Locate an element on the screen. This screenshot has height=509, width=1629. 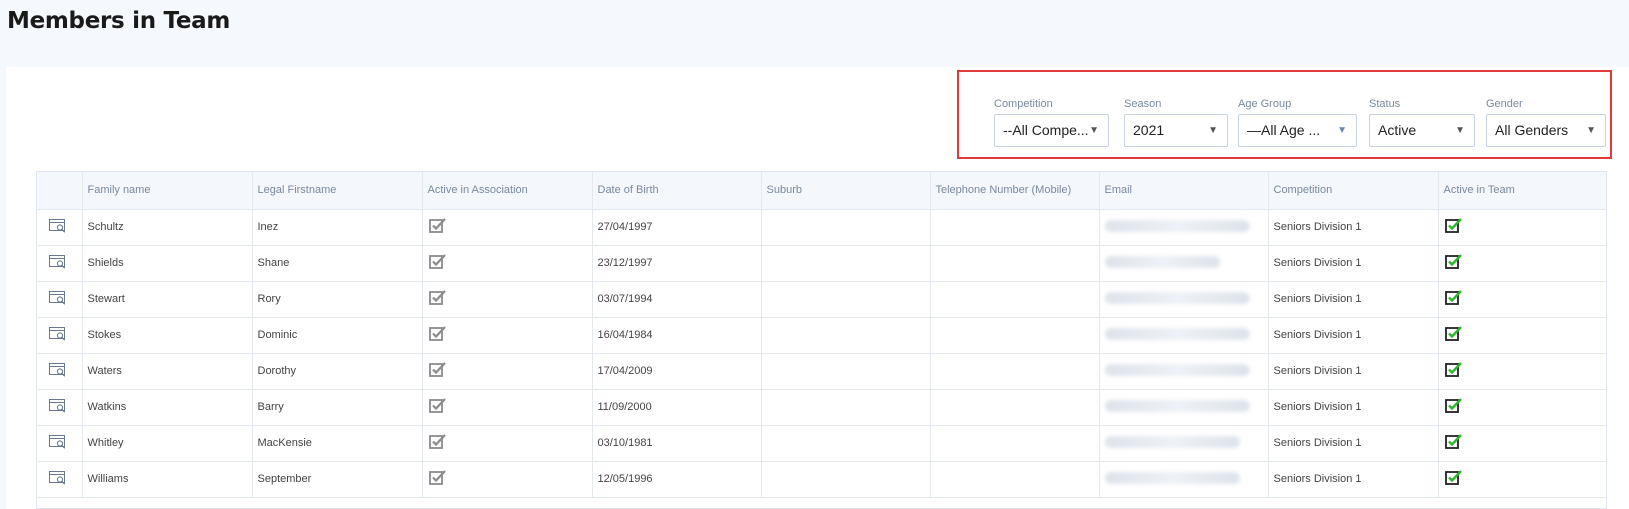
column-header-email: Email is located at coordinates (1184, 191).